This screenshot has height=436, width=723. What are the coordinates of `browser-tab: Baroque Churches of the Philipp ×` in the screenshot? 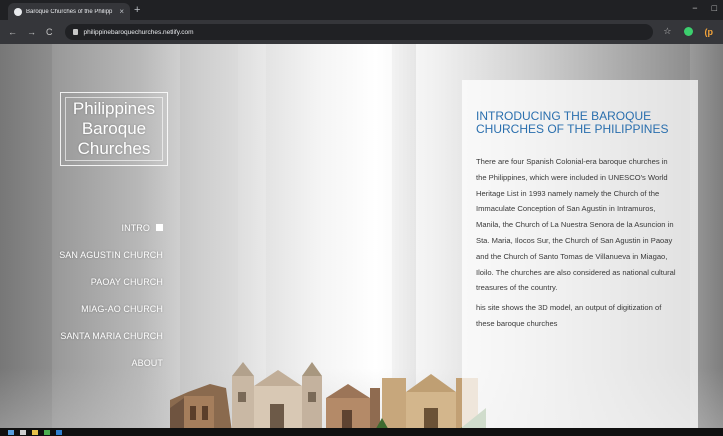 It's located at (69, 11).